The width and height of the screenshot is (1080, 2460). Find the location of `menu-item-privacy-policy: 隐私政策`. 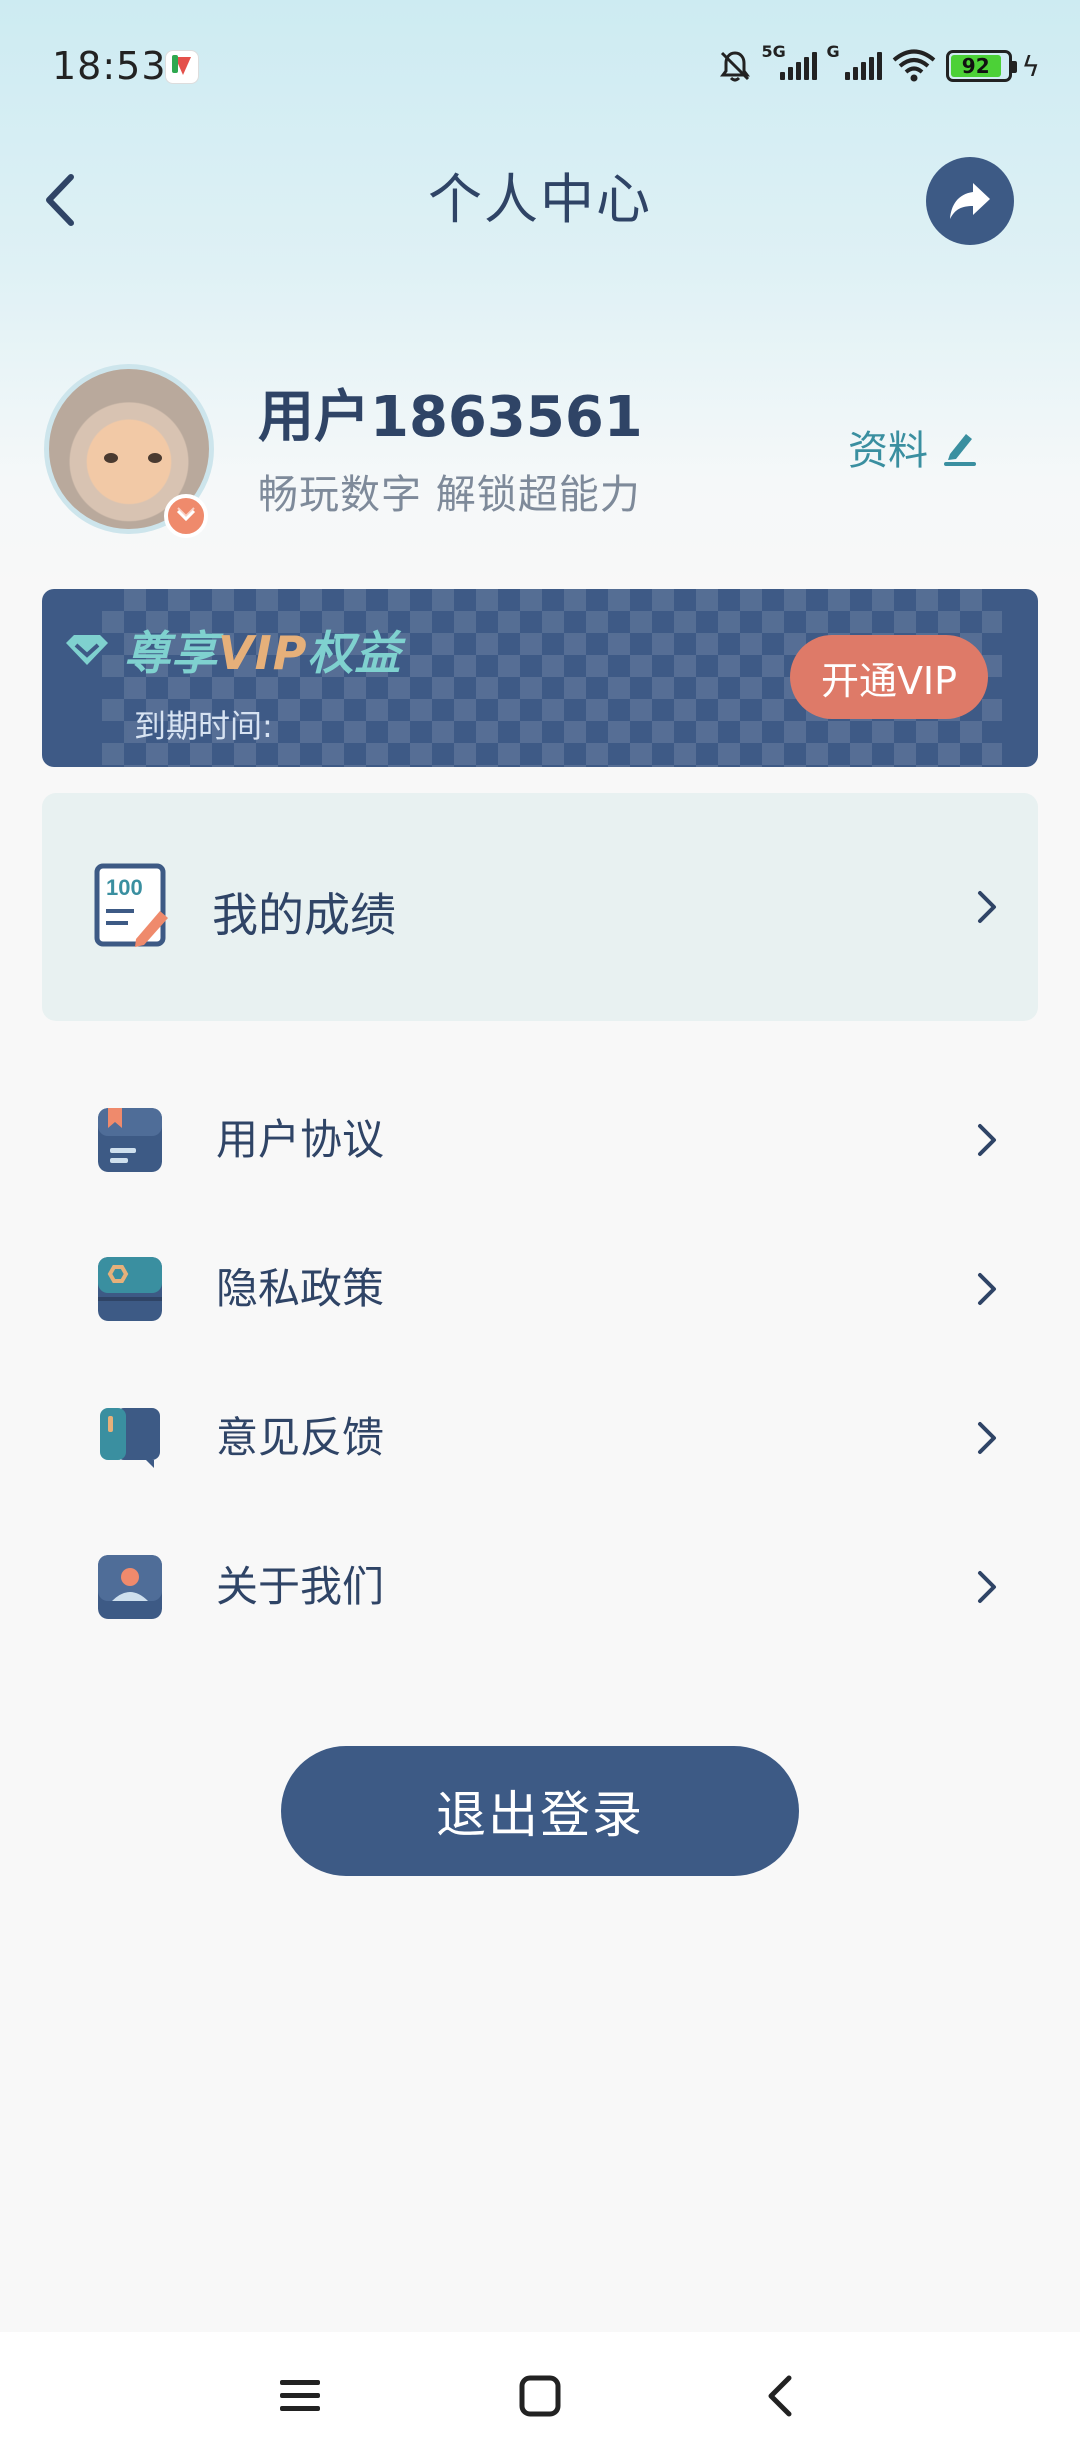

menu-item-privacy-policy: 隐私政策 is located at coordinates (540, 1289).